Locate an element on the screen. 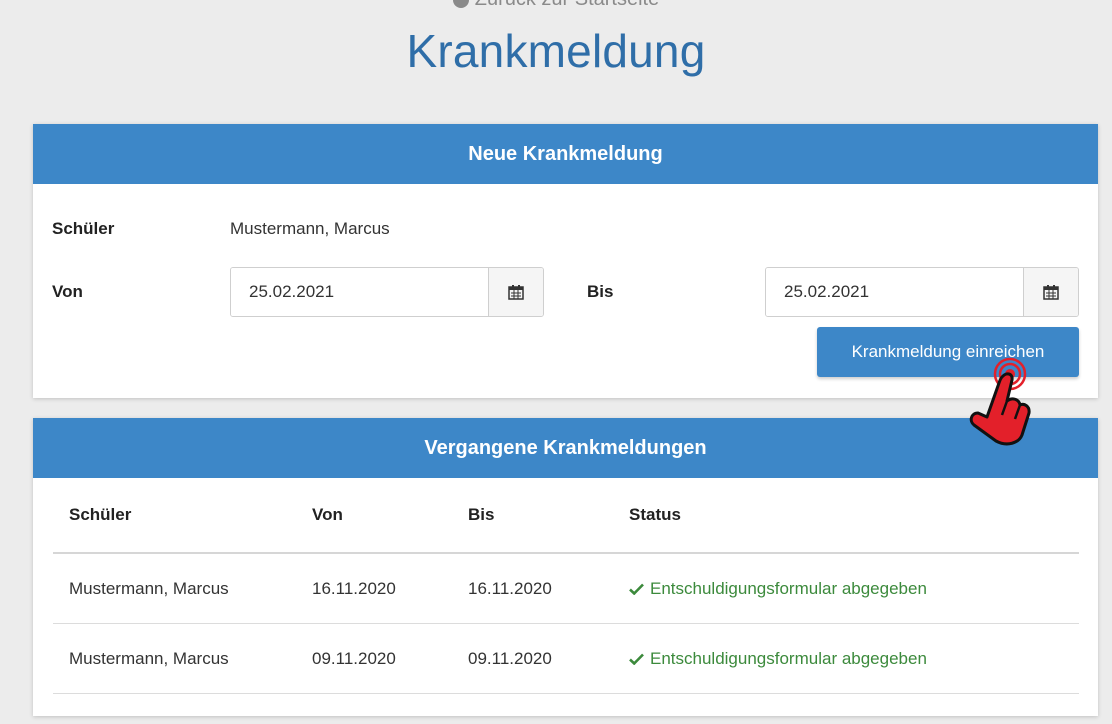  from-calendar-button is located at coordinates (515, 292).